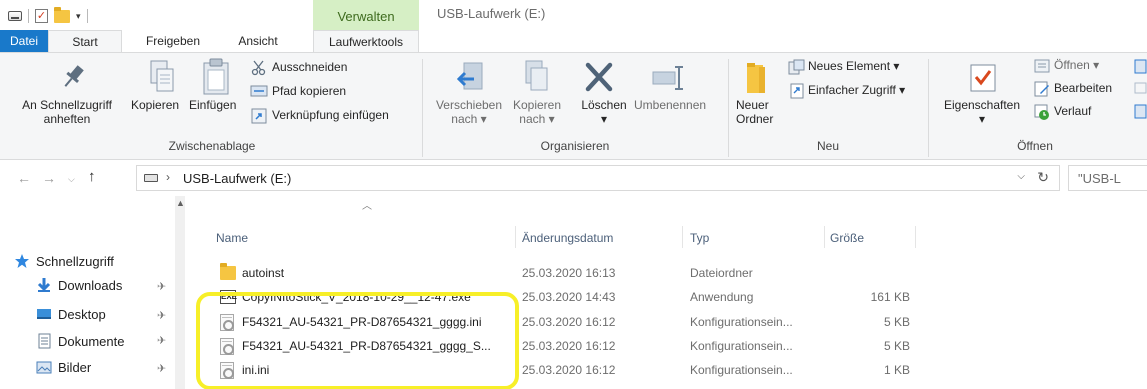  Describe the element at coordinates (49, 178) in the screenshot. I see `forward-icon: →` at that location.